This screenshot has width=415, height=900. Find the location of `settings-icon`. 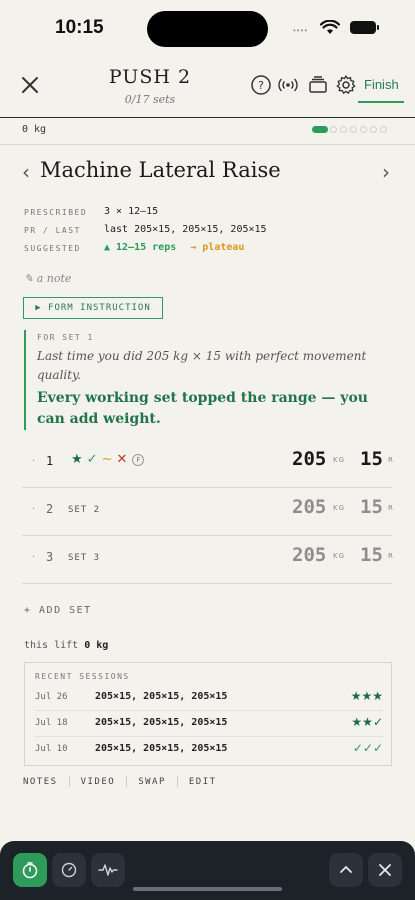

settings-icon is located at coordinates (346, 85).